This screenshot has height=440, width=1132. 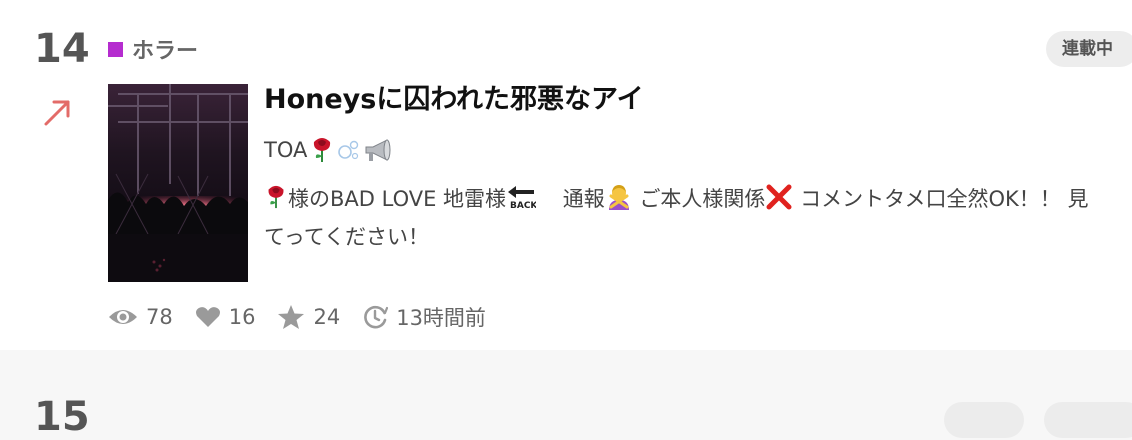 What do you see at coordinates (242, 317) in the screenshot?
I see `likes-count: 16` at bounding box center [242, 317].